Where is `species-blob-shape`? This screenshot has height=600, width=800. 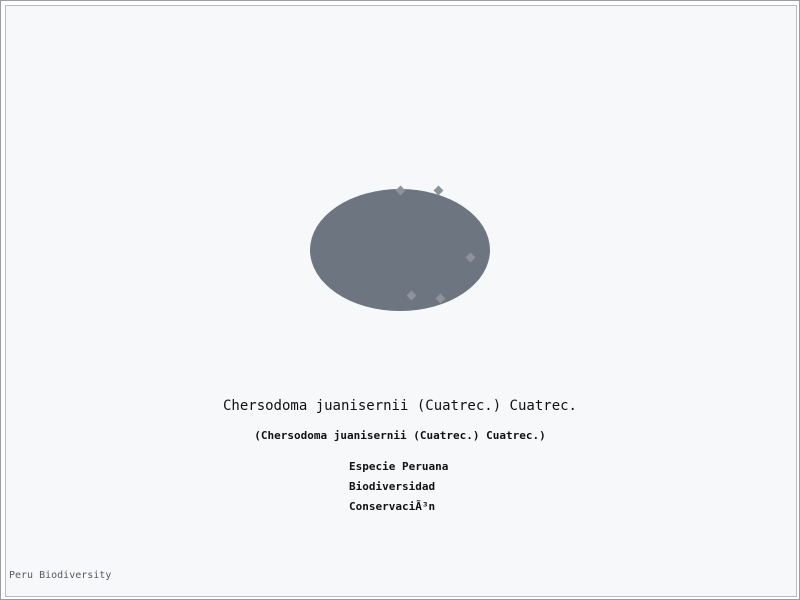 species-blob-shape is located at coordinates (400, 250).